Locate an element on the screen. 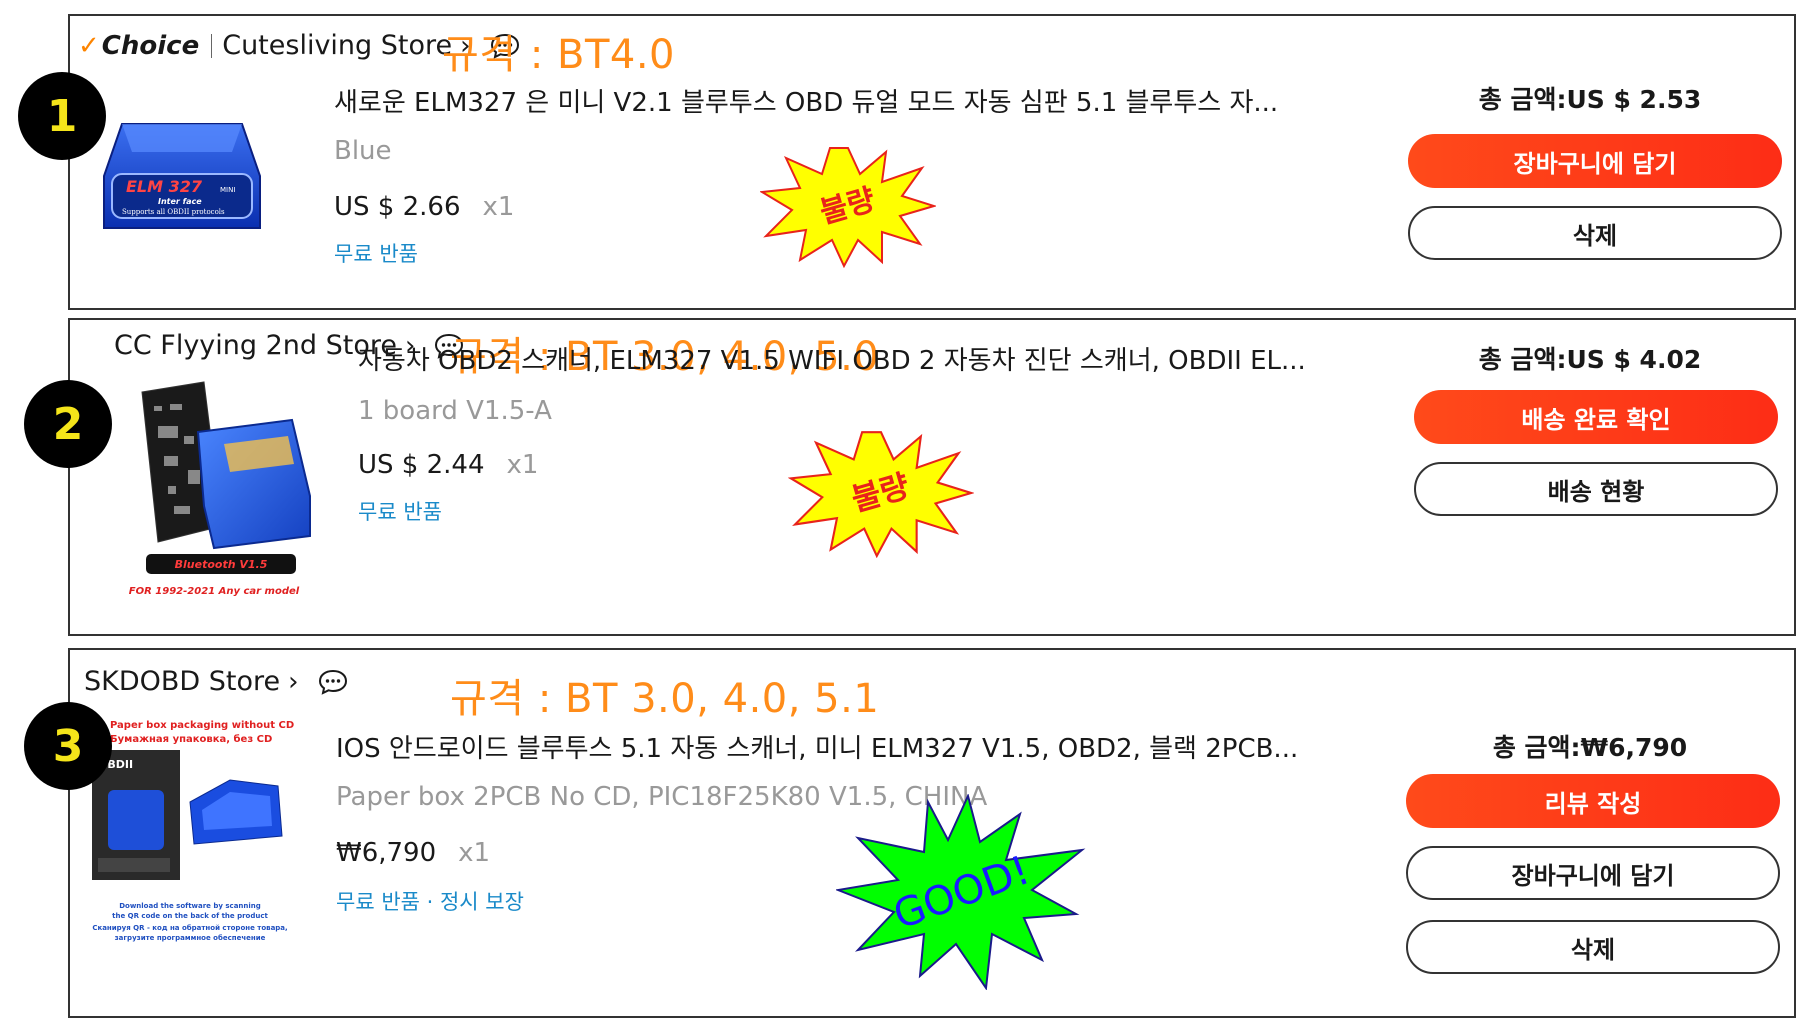 This screenshot has width=1810, height=1022. store-header: SKDOBD Store › is located at coordinates (216, 681).